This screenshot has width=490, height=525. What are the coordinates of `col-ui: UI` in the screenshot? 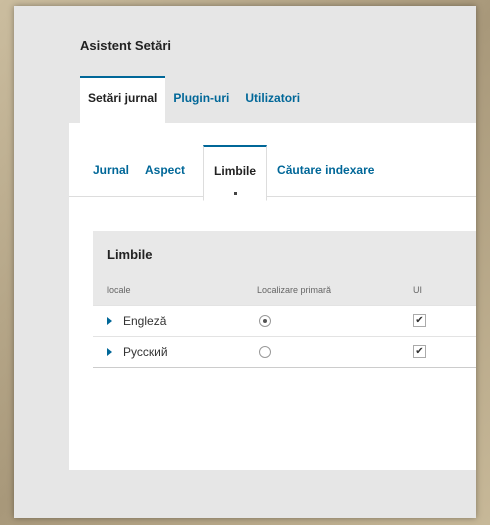 It's located at (417, 290).